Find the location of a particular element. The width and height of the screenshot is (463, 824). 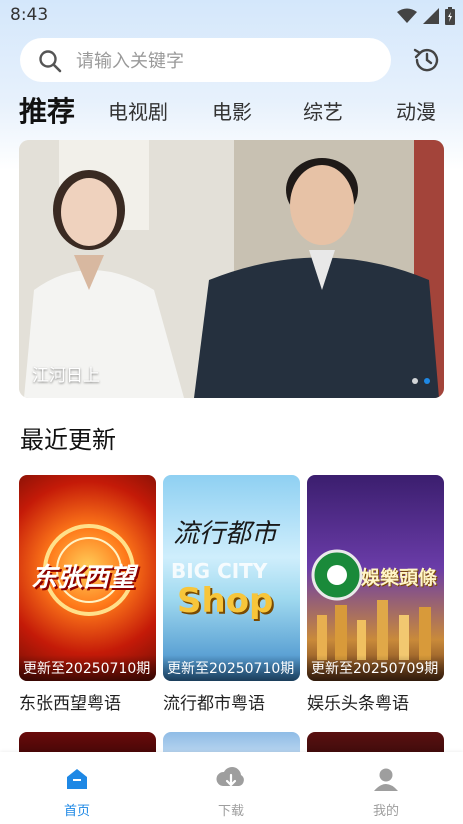

show-poster: 流行都市 BIG CITY Shop 更新至20250710期 is located at coordinates (231, 578).